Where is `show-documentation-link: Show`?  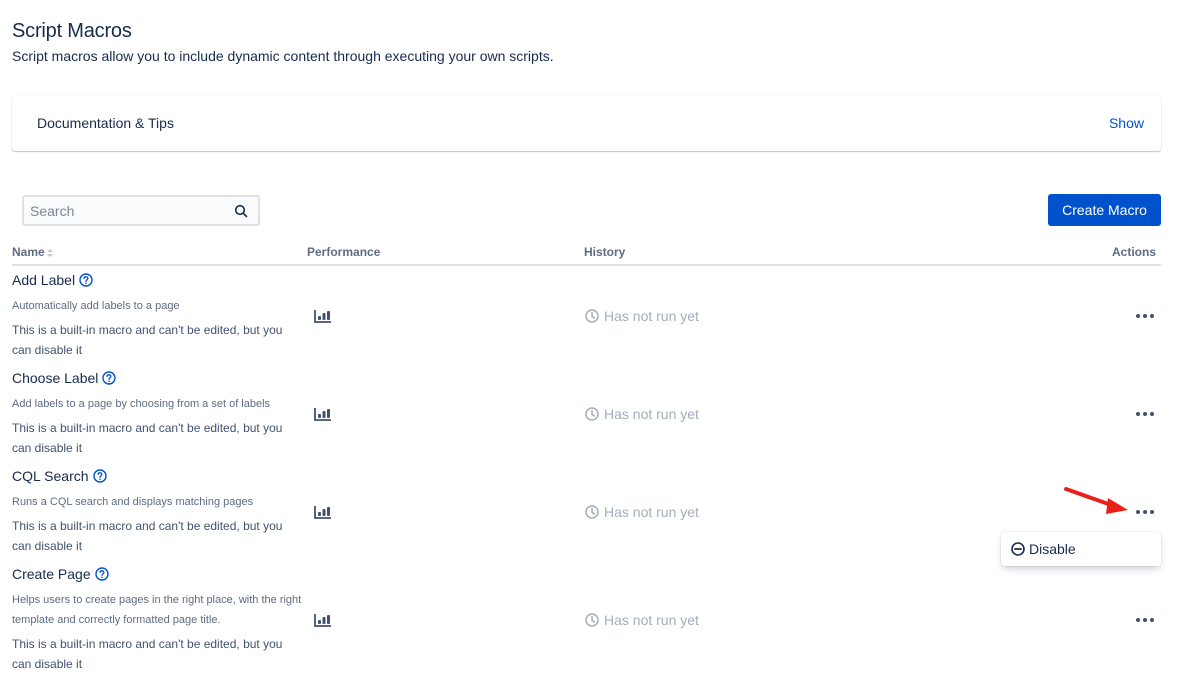 show-documentation-link: Show is located at coordinates (1126, 123).